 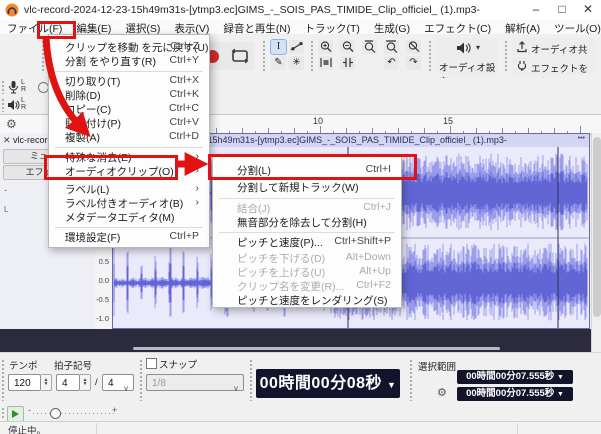 What do you see at coordinates (597, 227) in the screenshot?
I see `vertical-scrollbar-thumb` at bounding box center [597, 227].